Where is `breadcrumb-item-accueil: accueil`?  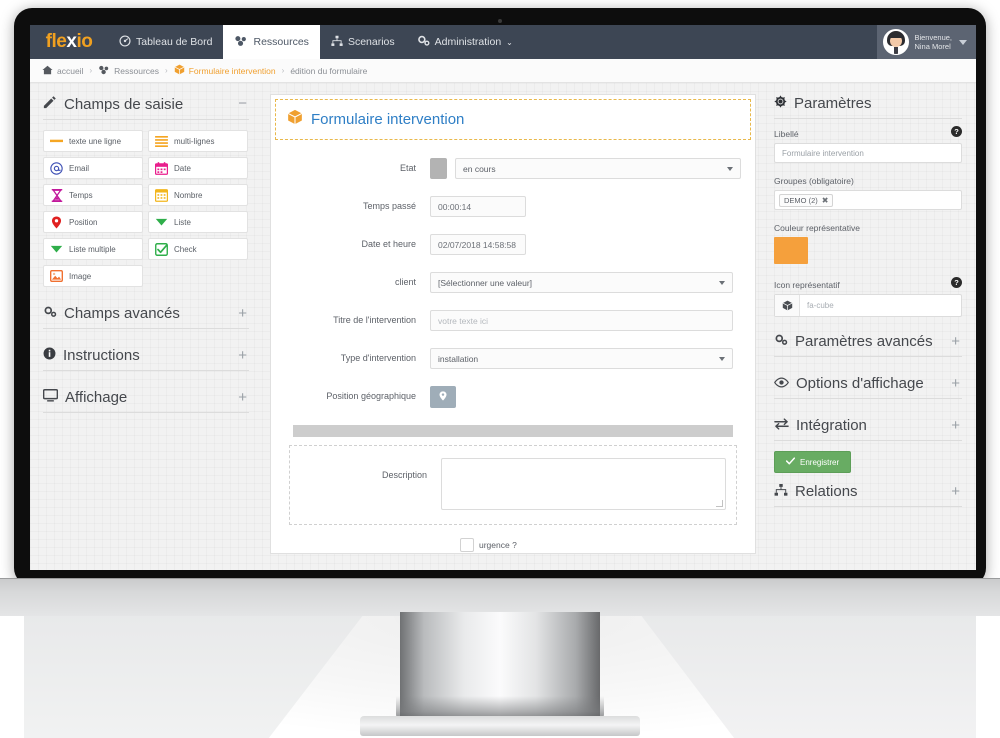
breadcrumb-item-accueil: accueil is located at coordinates (62, 71).